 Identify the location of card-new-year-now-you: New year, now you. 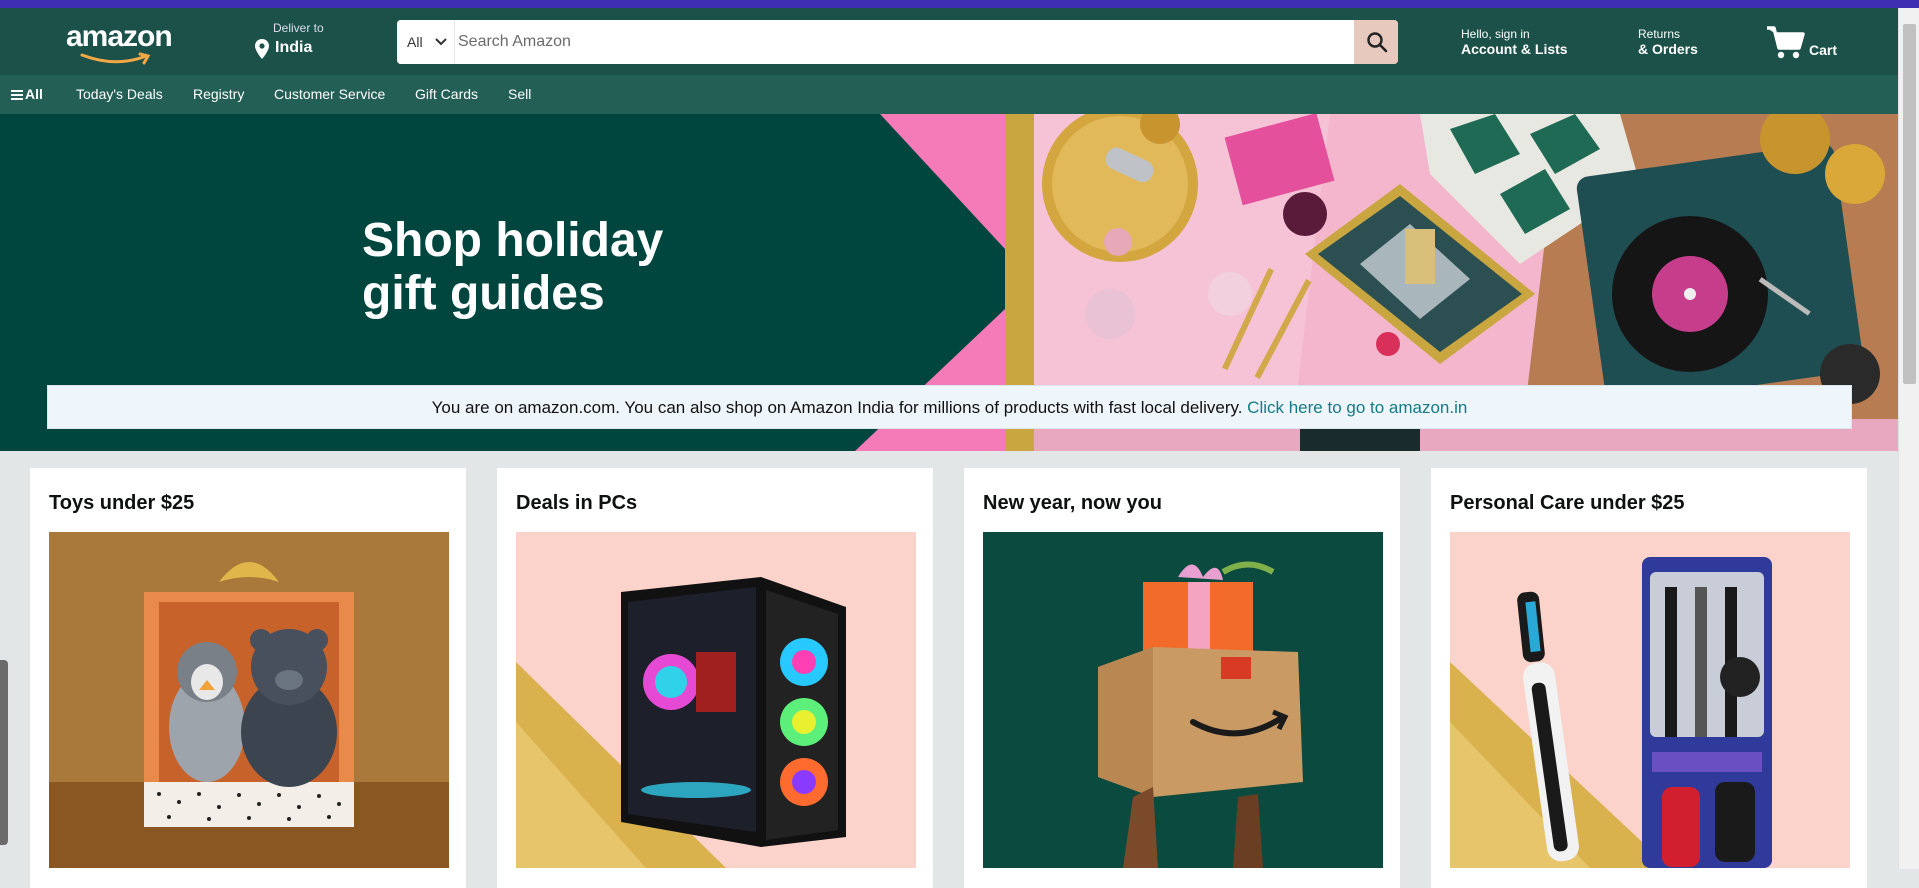
(1182, 678).